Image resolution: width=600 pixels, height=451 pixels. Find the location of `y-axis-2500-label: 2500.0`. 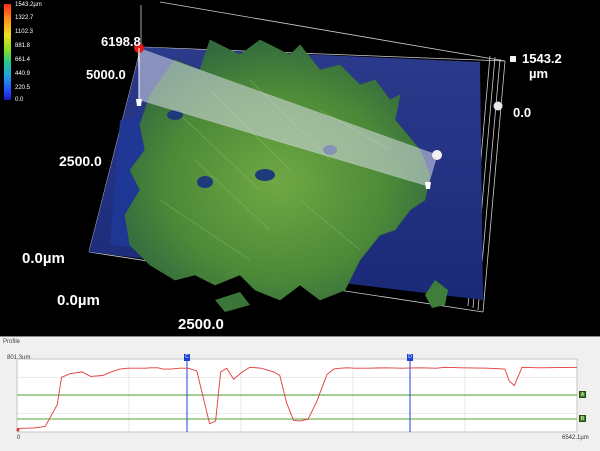

y-axis-2500-label: 2500.0 is located at coordinates (80, 161).